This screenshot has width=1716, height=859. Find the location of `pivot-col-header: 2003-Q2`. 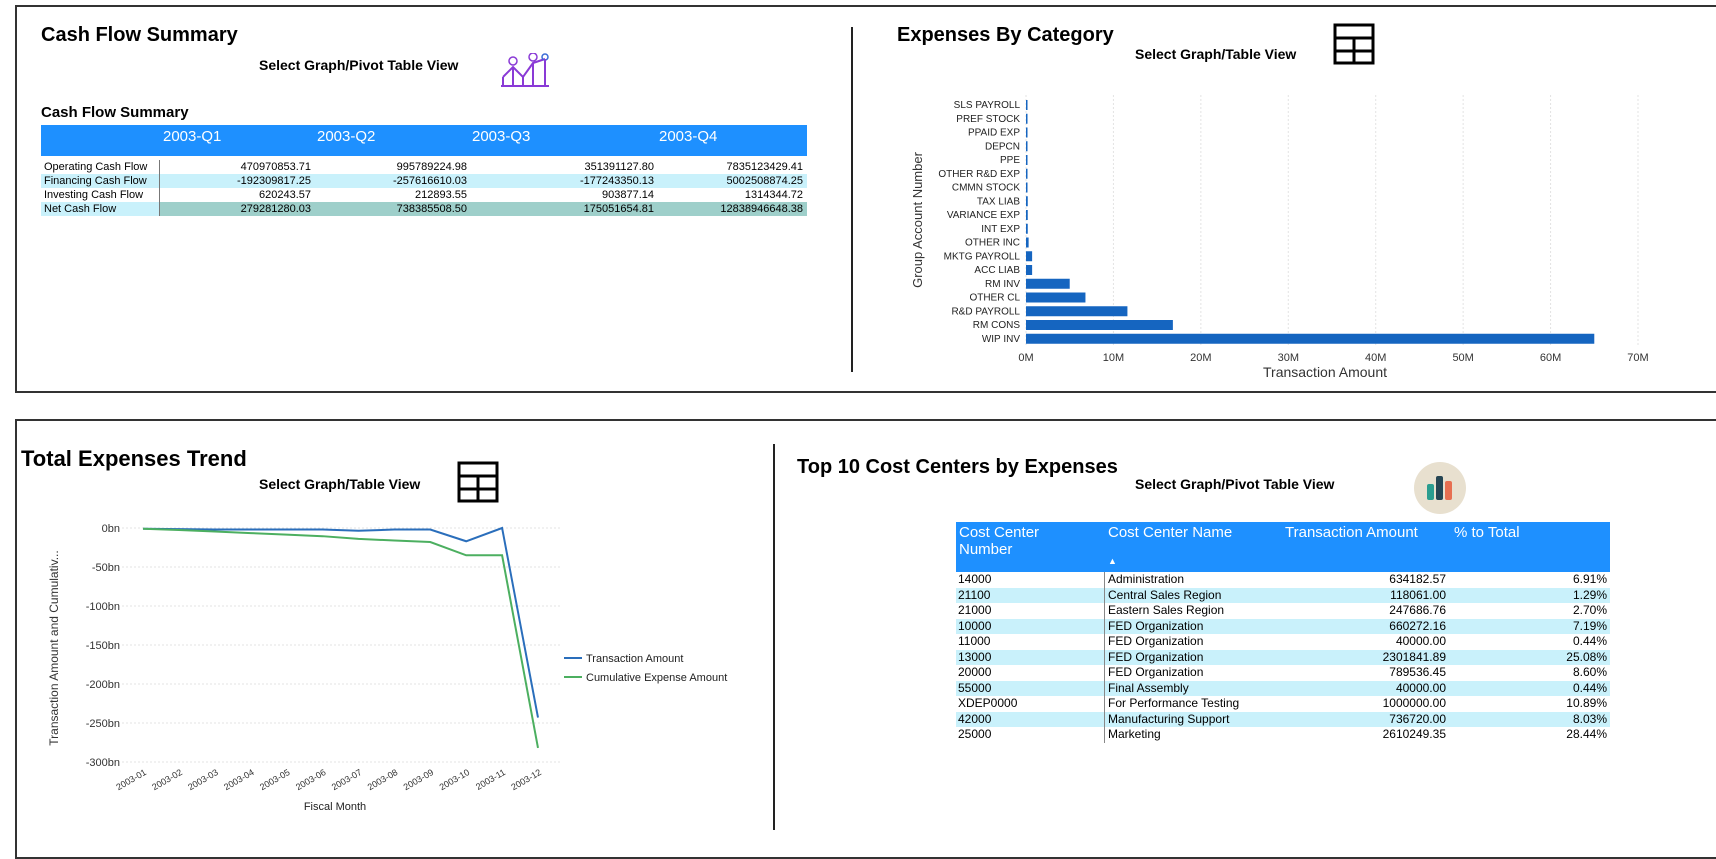

pivot-col-header: 2003-Q2 is located at coordinates (346, 136).